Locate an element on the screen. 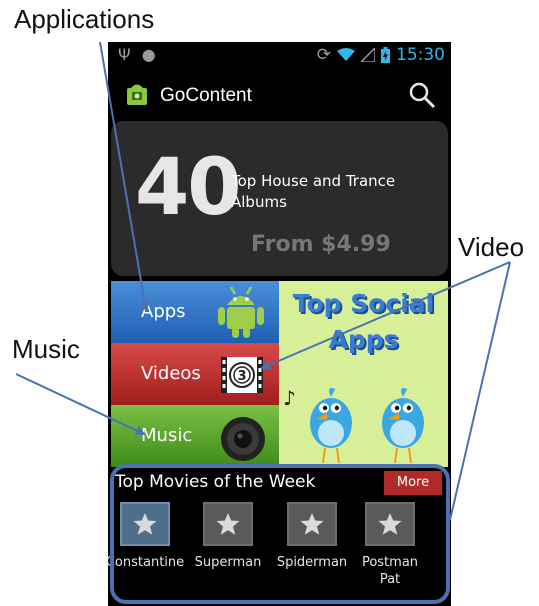 The image size is (539, 606). app-logo-icon is located at coordinates (137, 94).